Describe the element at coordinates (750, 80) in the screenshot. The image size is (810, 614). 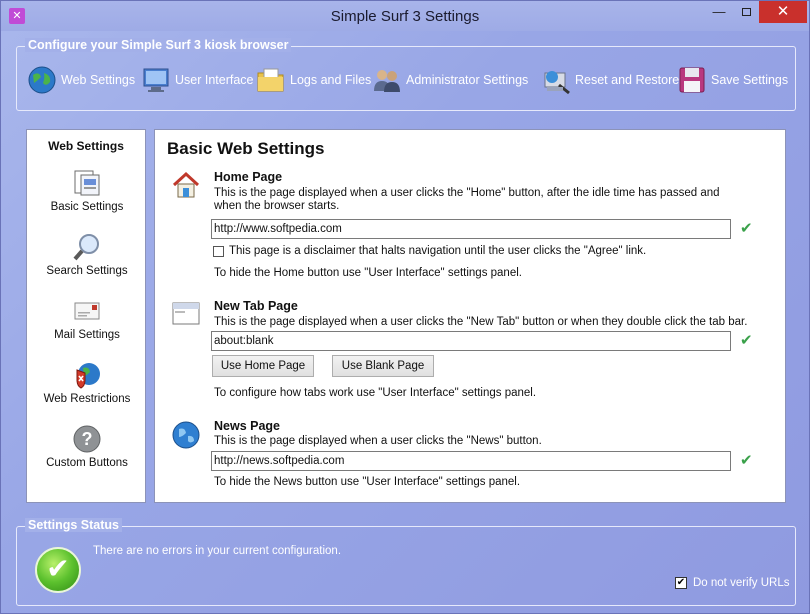
I see `toolbar-label: Save Settings` at that location.